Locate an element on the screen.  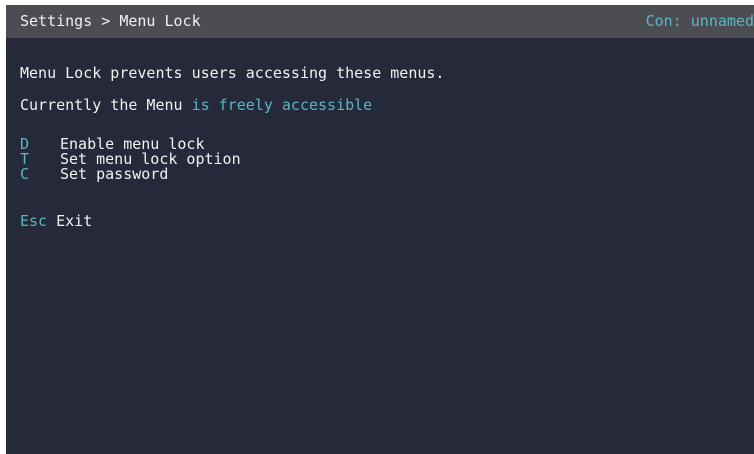
header-bar: Settings > Menu Lock Con: unnamed is located at coordinates (380, 21).